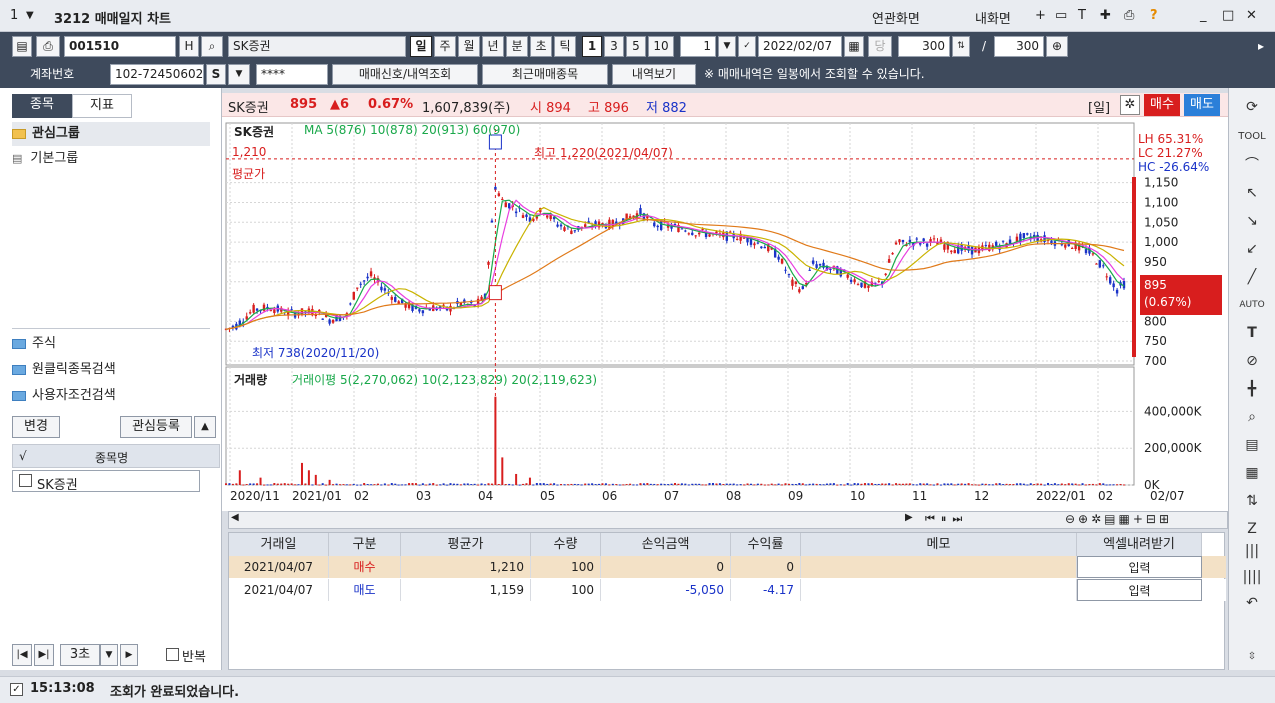  What do you see at coordinates (541, 46) in the screenshot?
I see `period-button-5: 초` at bounding box center [541, 46].